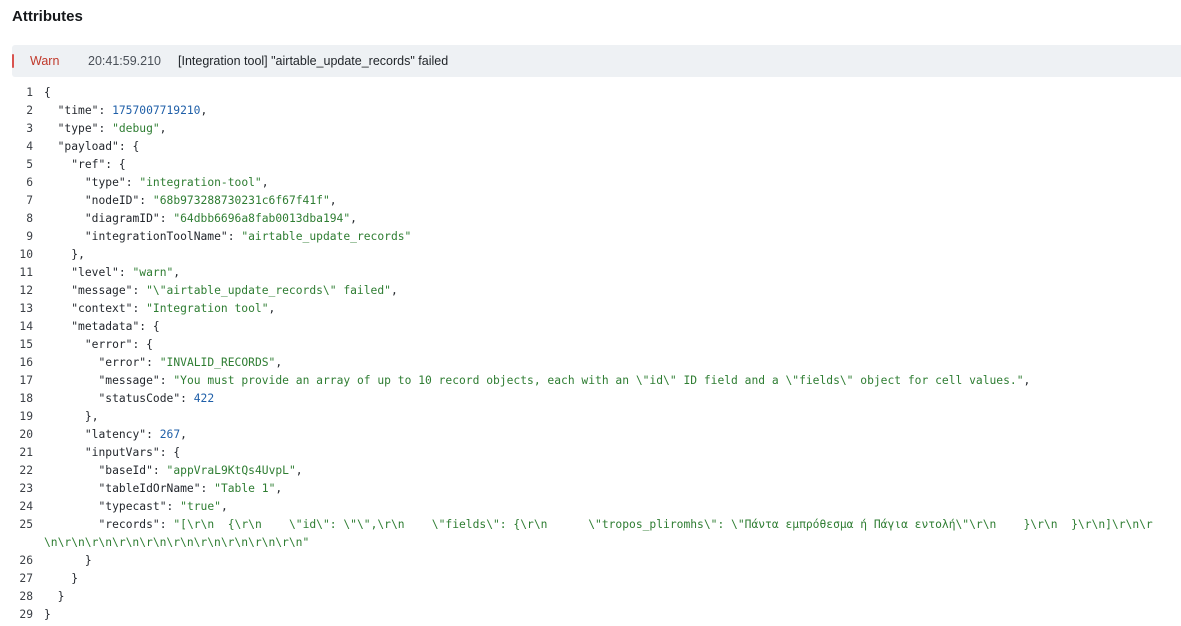  Describe the element at coordinates (26, 308) in the screenshot. I see `line-number: 13` at that location.